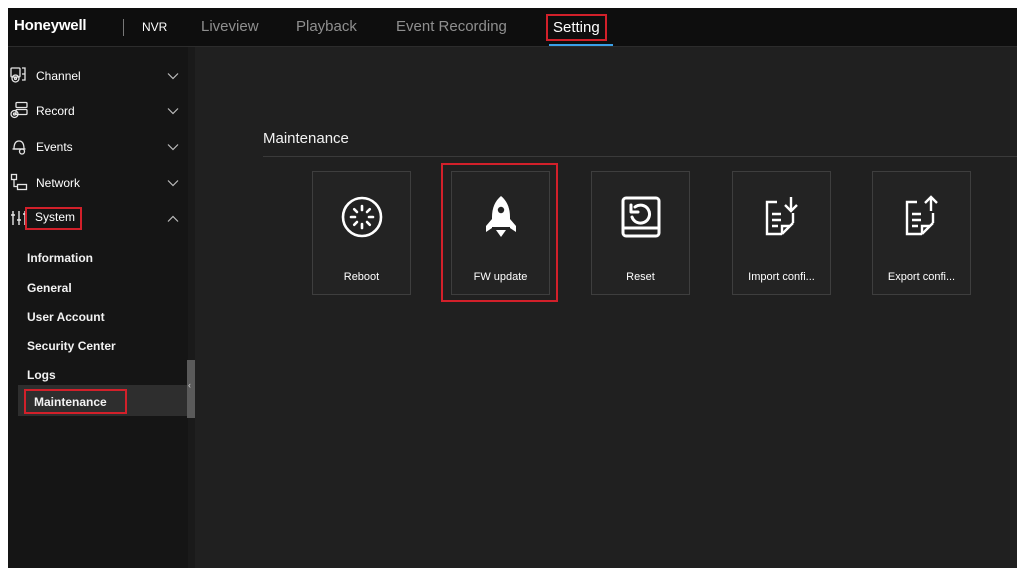 The width and height of the screenshot is (1017, 568). What do you see at coordinates (155, 27) in the screenshot?
I see `product-name: NVR` at bounding box center [155, 27].